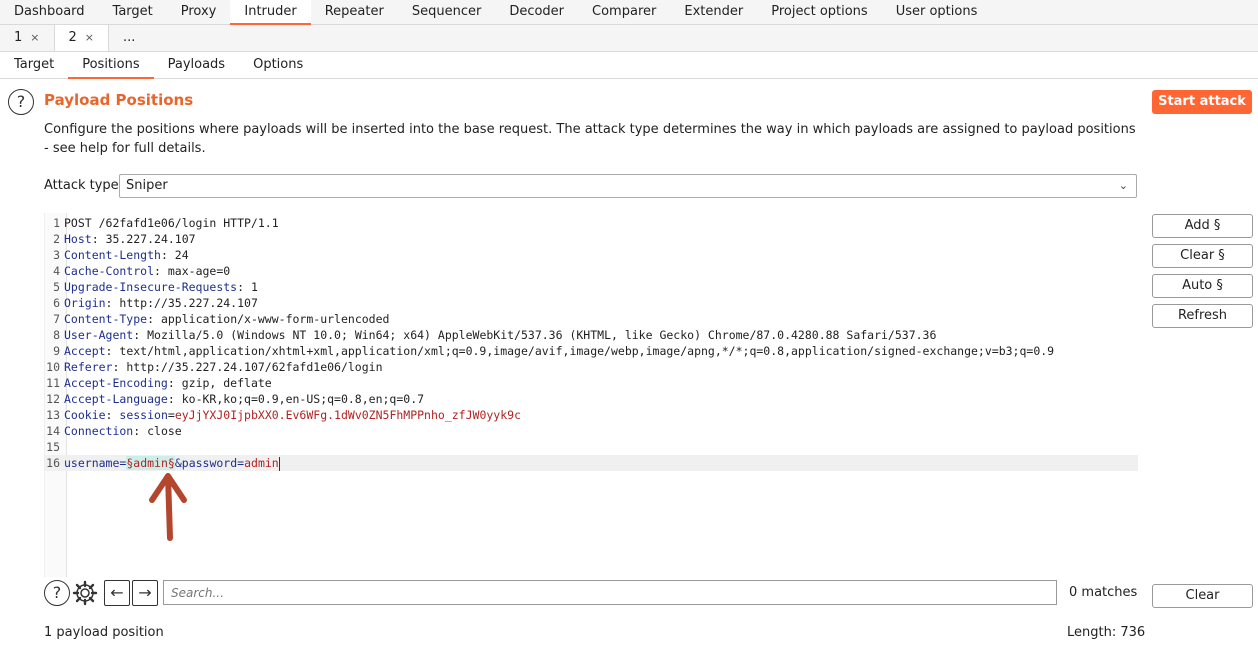 The image size is (1258, 655). Describe the element at coordinates (209, 463) in the screenshot. I see `param-name: password` at that location.